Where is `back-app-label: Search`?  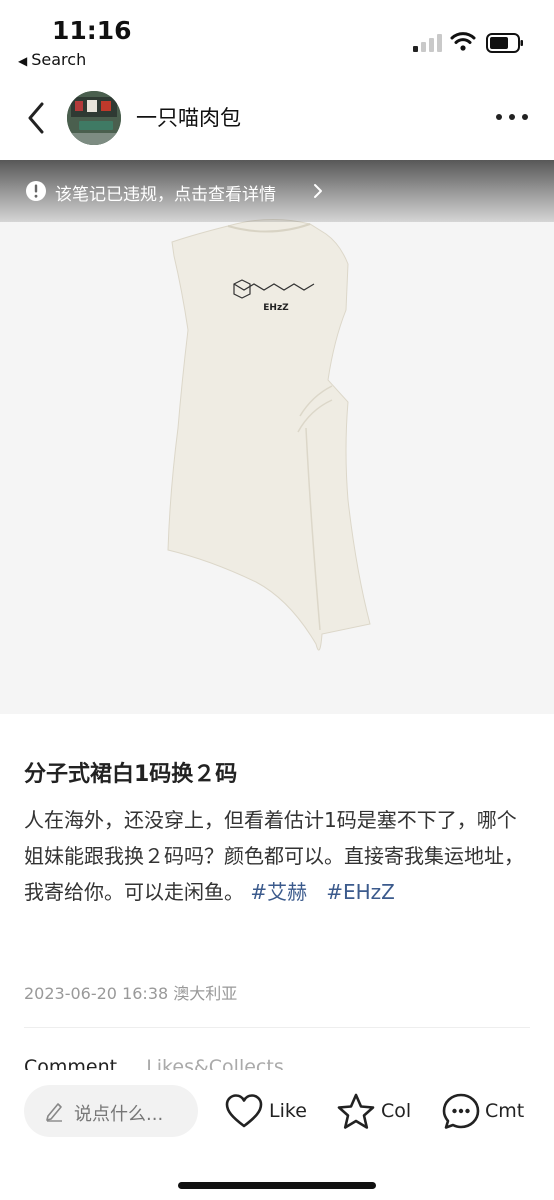
back-app-label: Search is located at coordinates (59, 59).